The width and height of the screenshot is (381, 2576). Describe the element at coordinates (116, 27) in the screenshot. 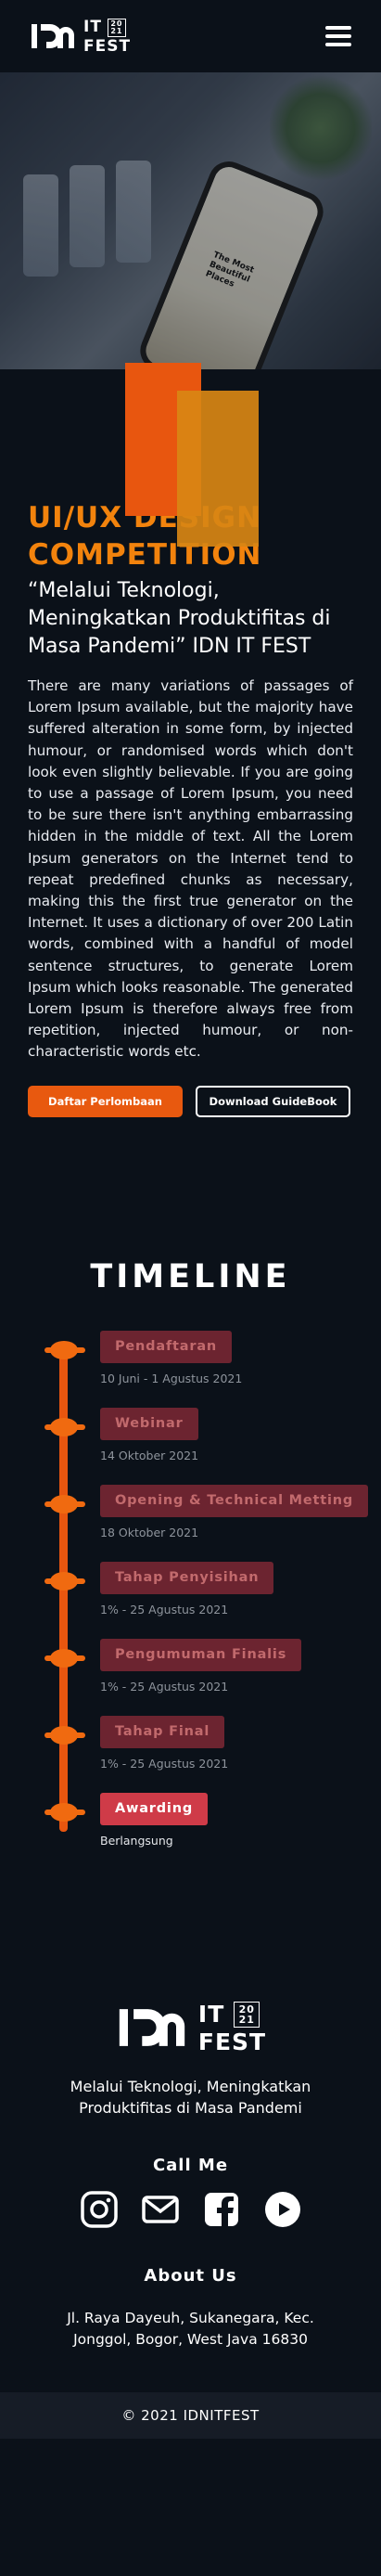

I see `logo-year: 20 21` at that location.